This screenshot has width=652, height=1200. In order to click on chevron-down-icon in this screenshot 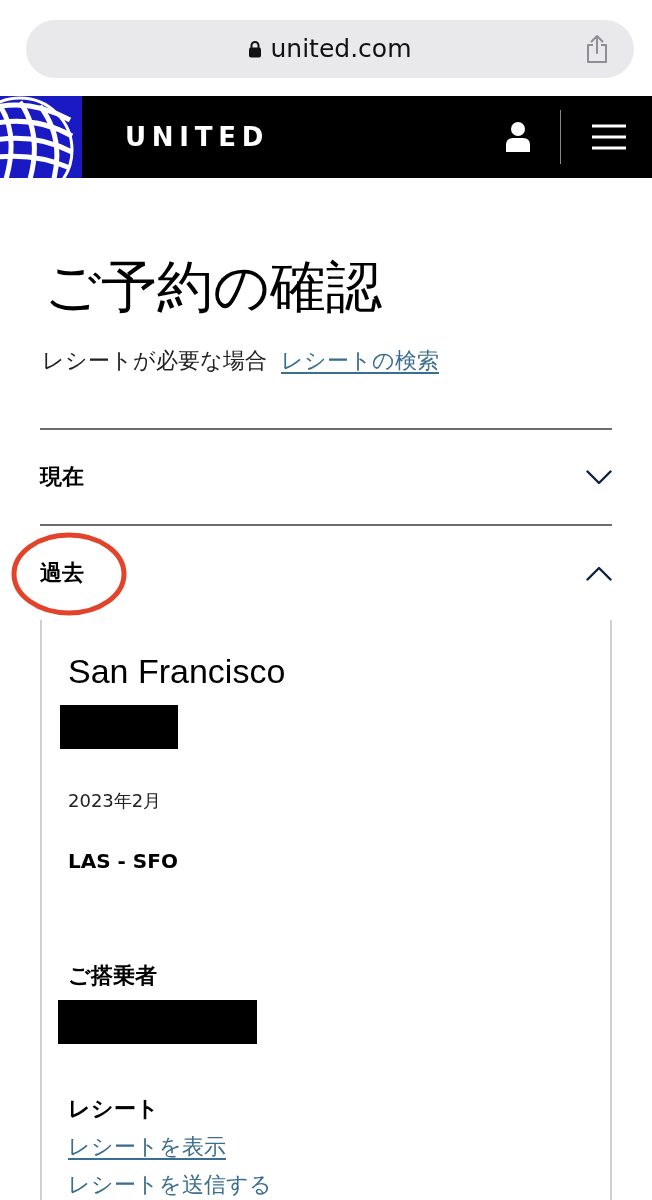, I will do `click(599, 477)`.